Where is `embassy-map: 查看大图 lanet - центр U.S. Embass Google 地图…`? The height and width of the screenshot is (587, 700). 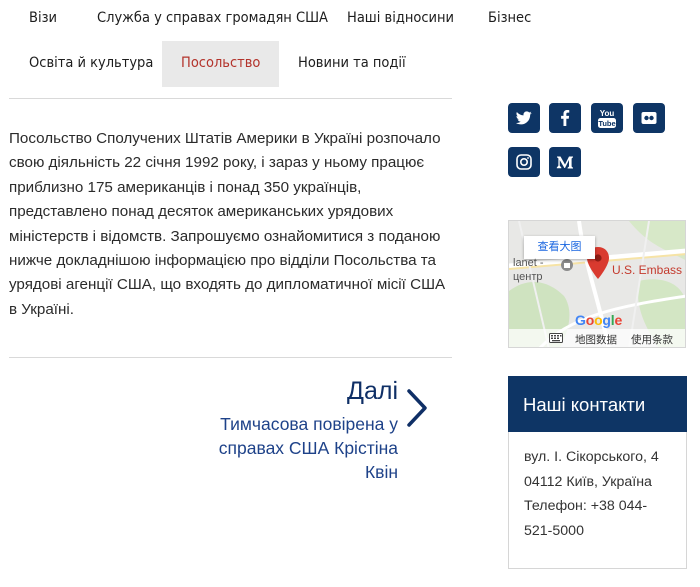
embassy-map: 查看大图 lanet - центр U.S. Embass Google 地图… is located at coordinates (597, 284).